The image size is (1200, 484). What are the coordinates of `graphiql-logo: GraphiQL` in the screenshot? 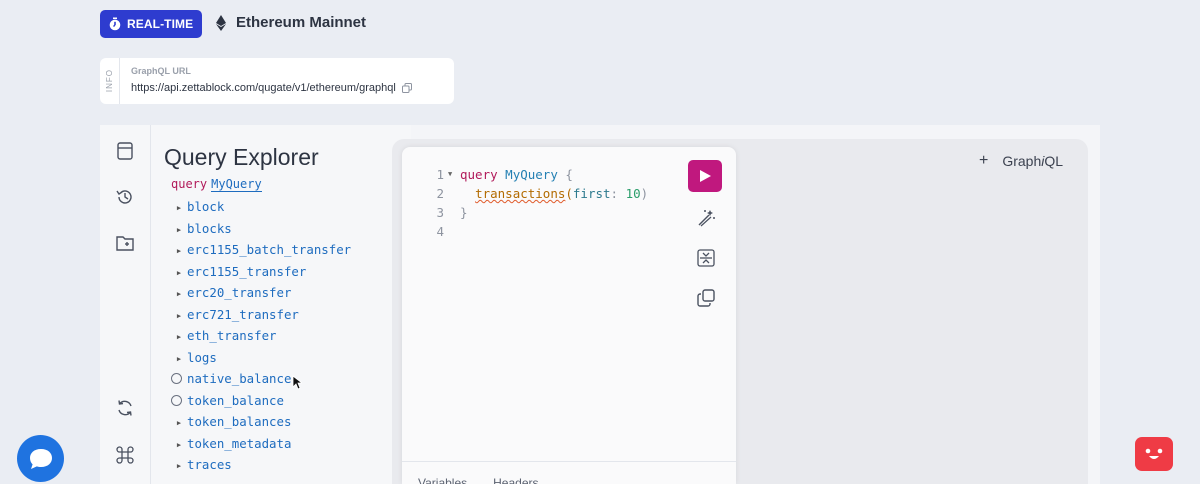 It's located at (1032, 161).